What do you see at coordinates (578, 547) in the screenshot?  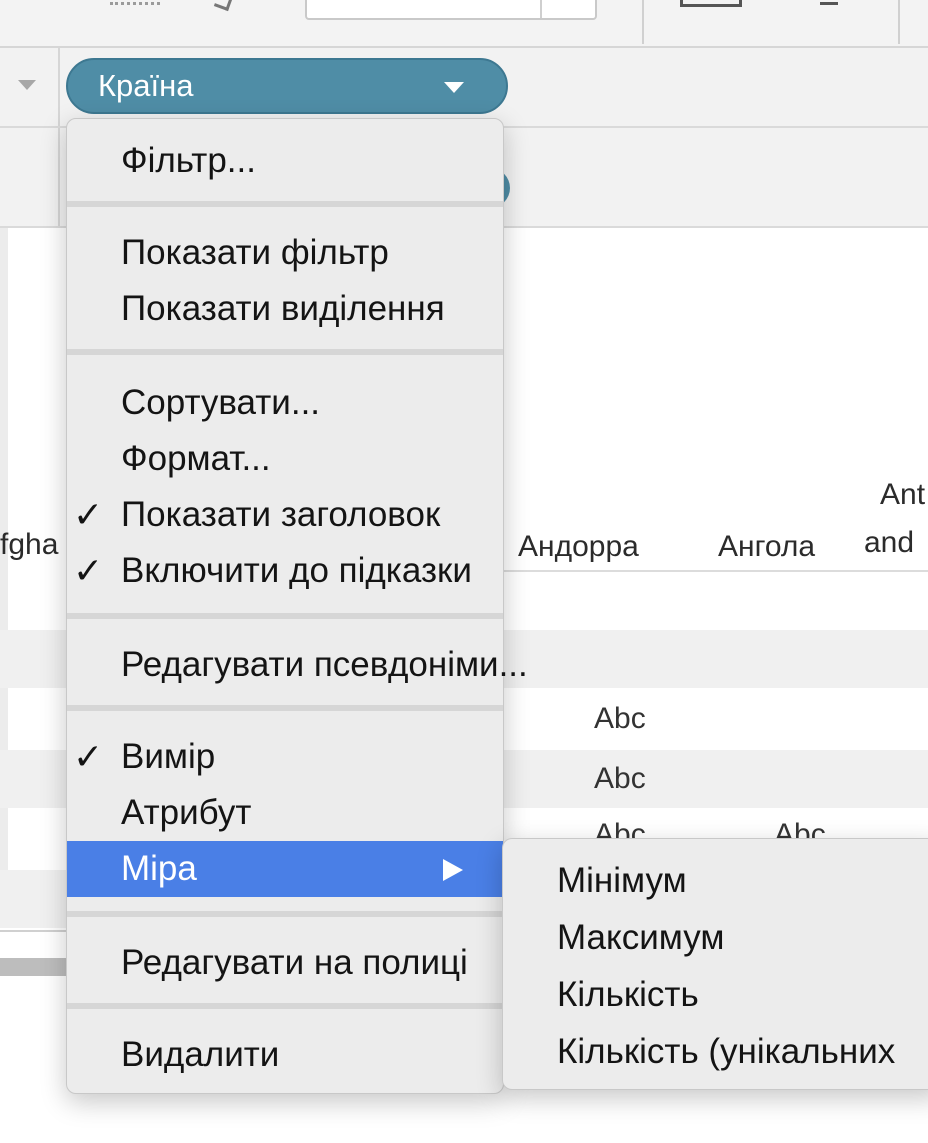 I see `column-header: Андорра` at bounding box center [578, 547].